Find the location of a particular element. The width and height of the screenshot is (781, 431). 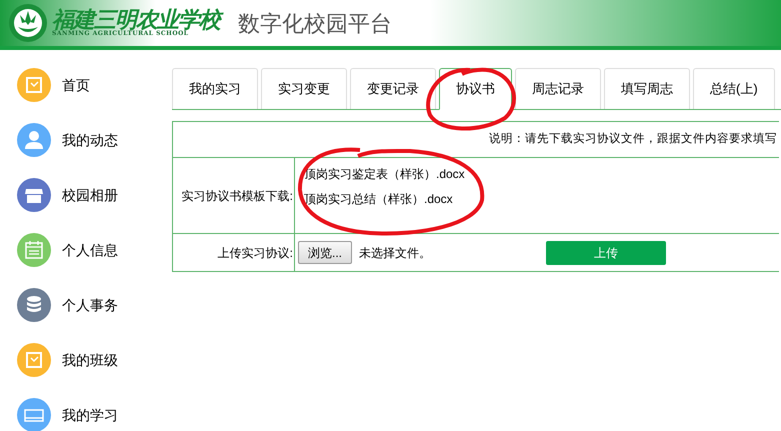

tab: 变更记录 is located at coordinates (393, 88).